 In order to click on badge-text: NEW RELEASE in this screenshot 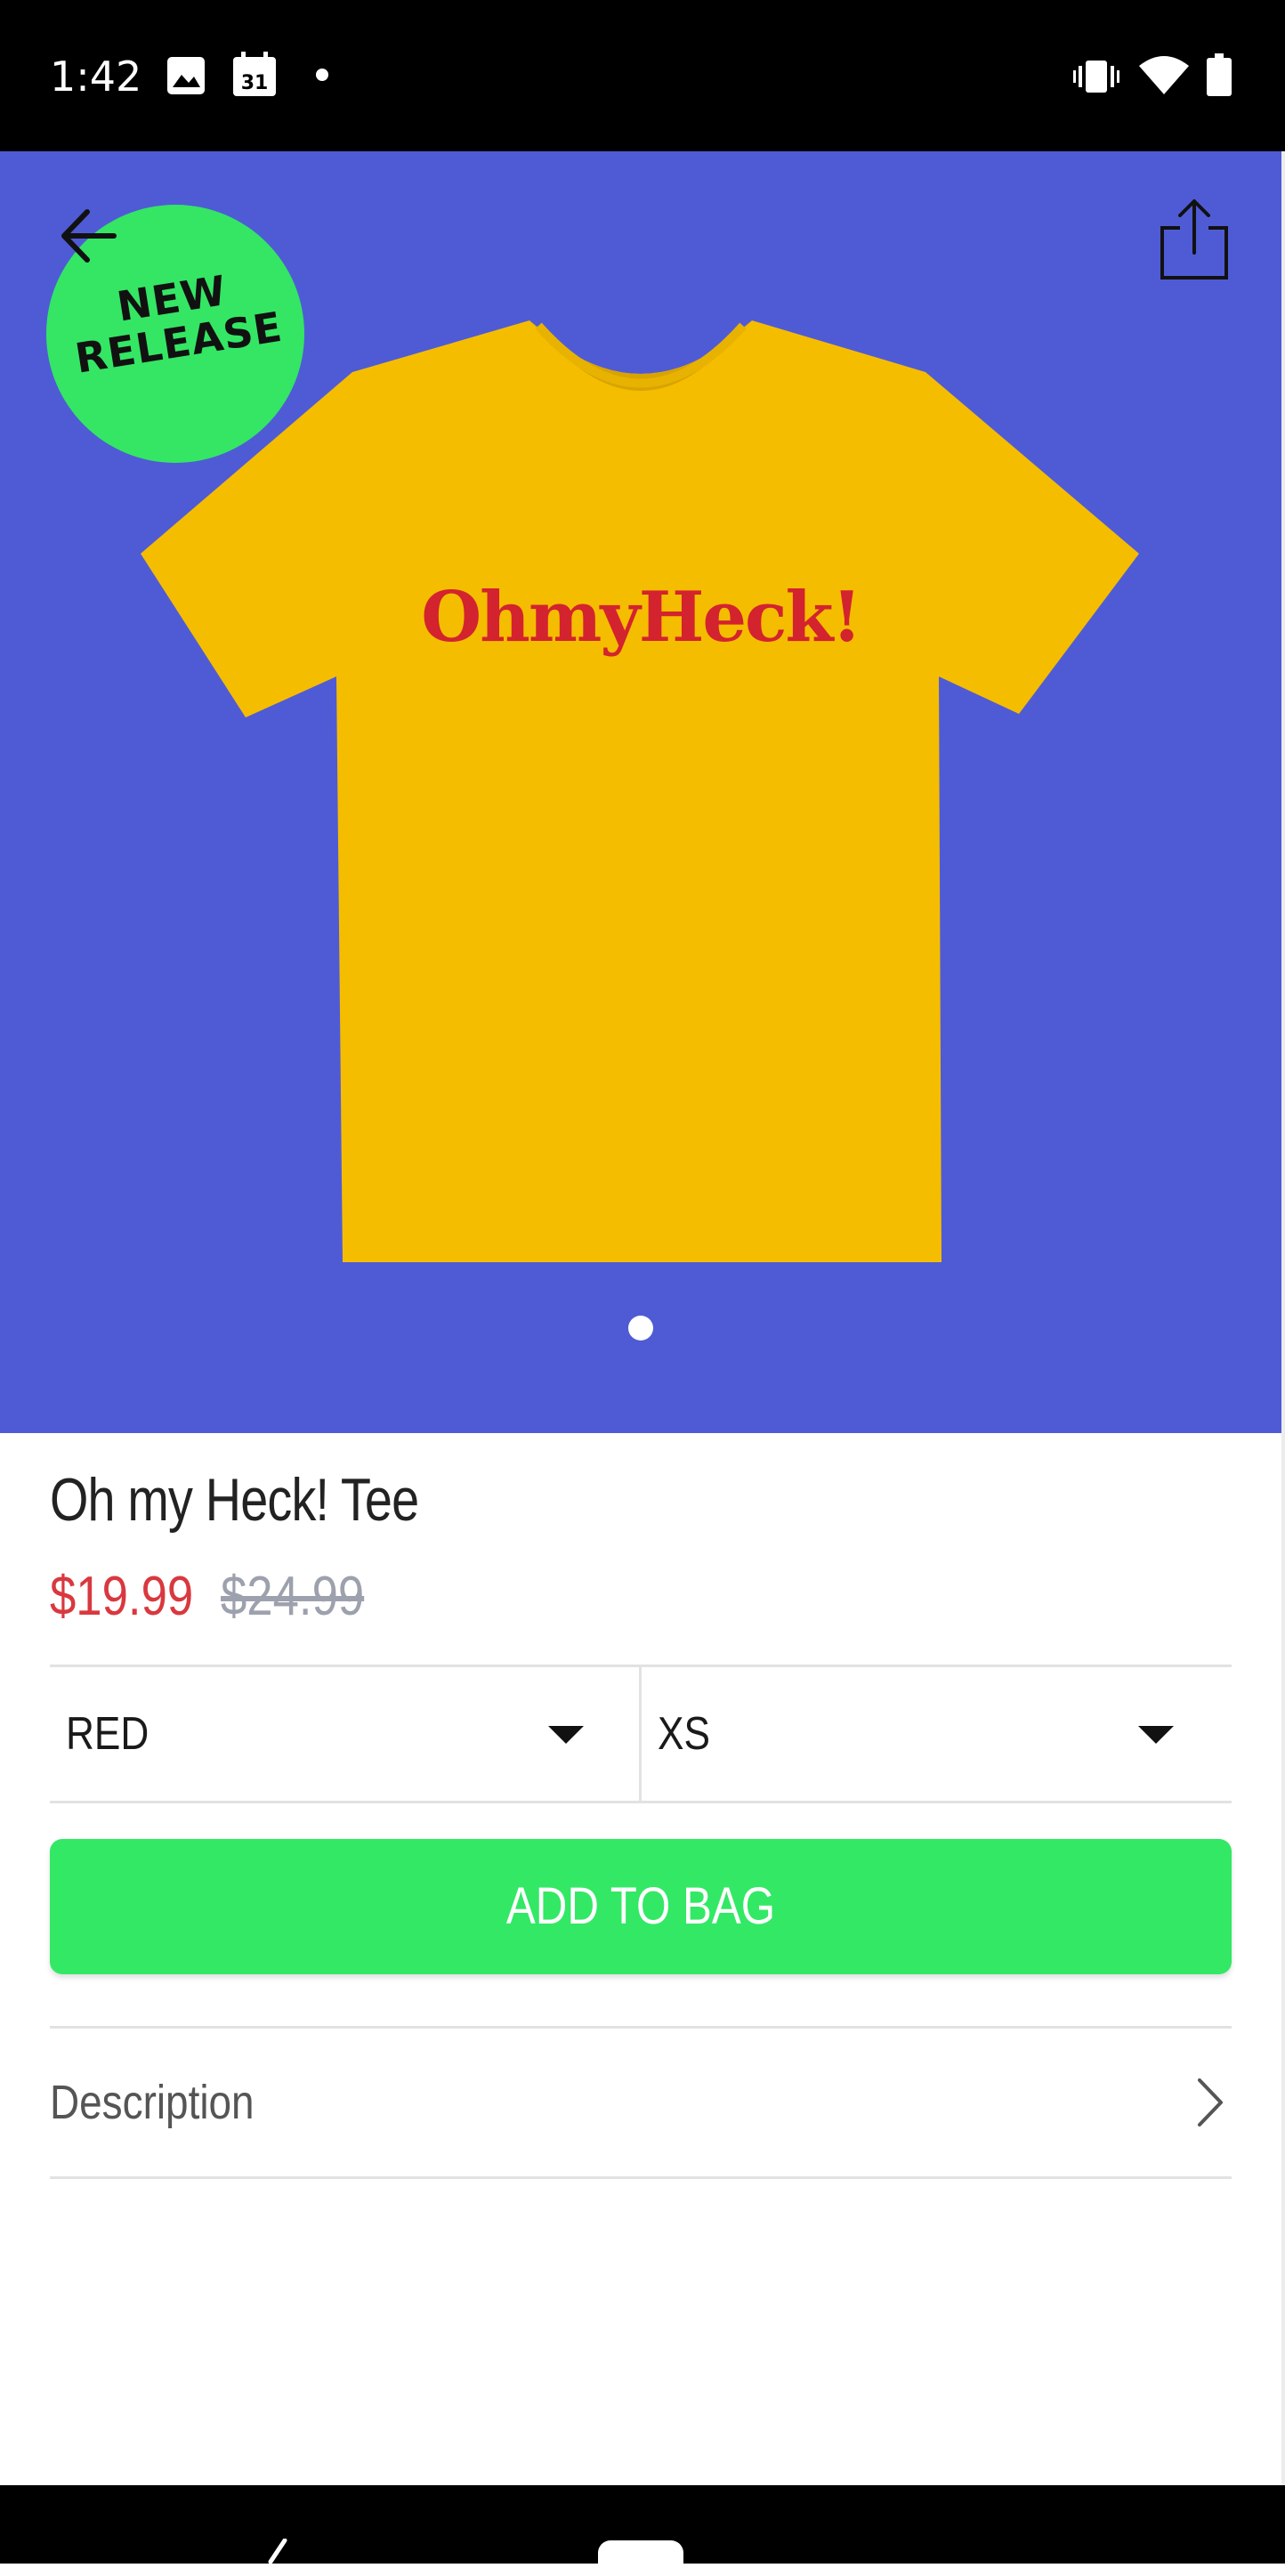, I will do `click(175, 321)`.